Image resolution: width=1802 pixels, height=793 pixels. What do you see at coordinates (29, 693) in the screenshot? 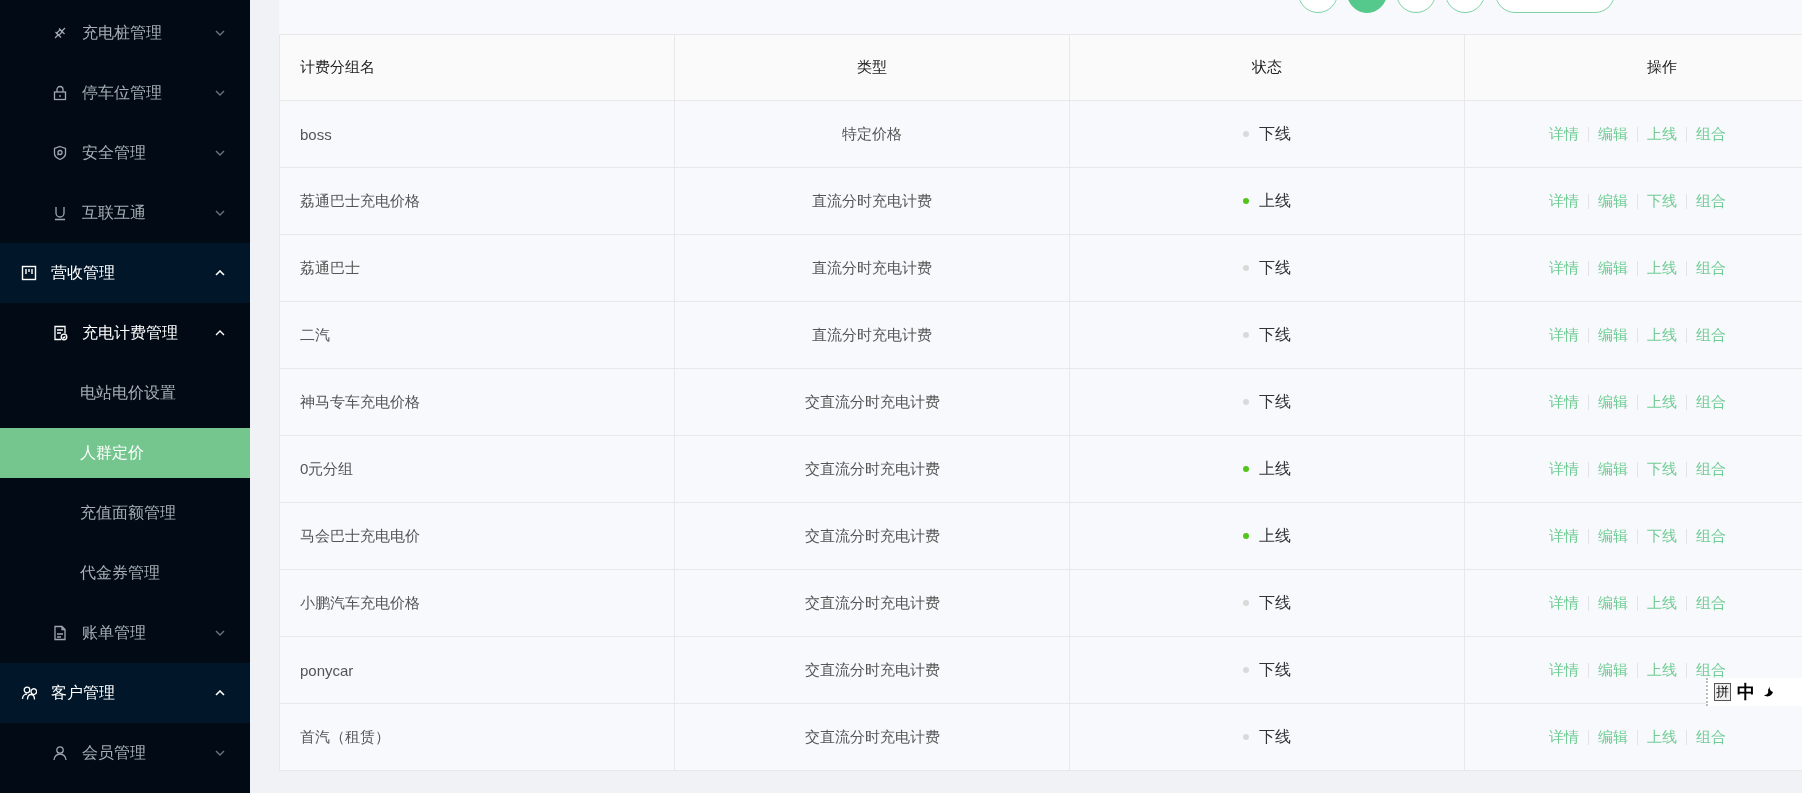
I see `users-icon` at bounding box center [29, 693].